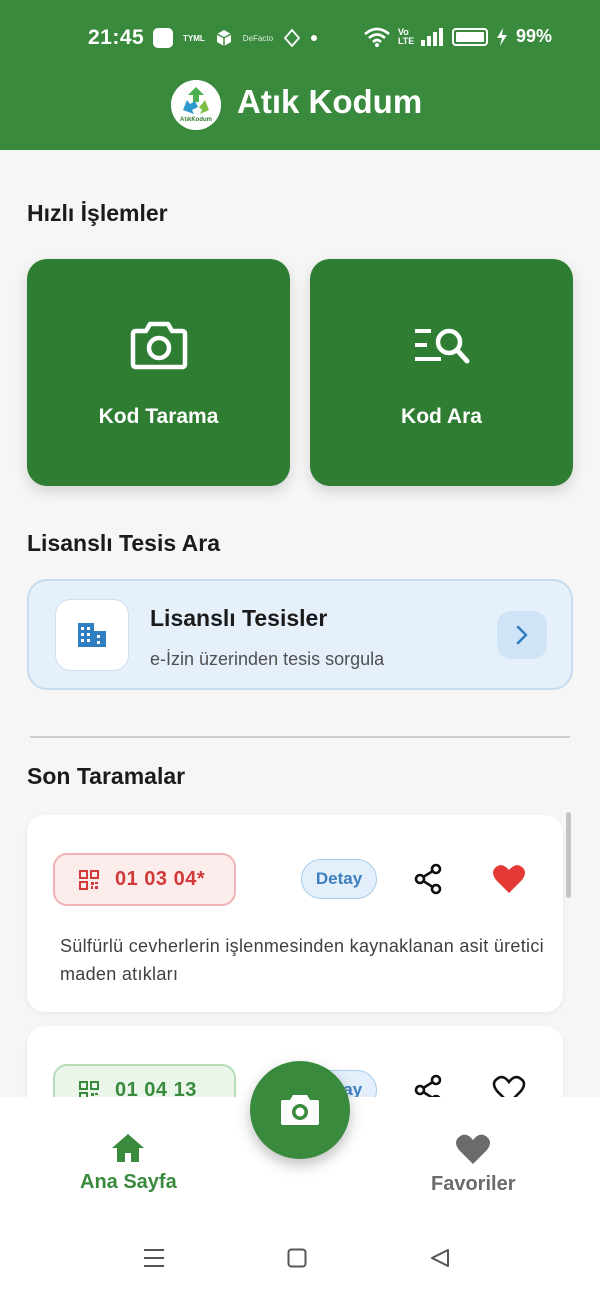  Describe the element at coordinates (339, 879) in the screenshot. I see `detail-button: Detay` at that location.